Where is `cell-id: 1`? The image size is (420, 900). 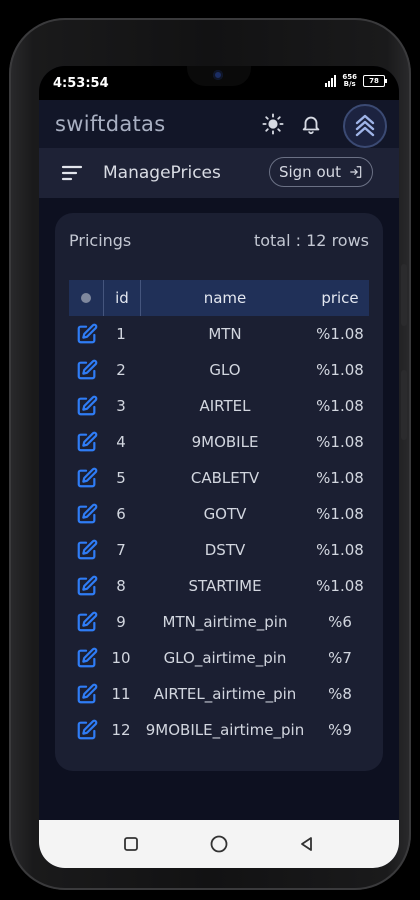 cell-id: 1 is located at coordinates (121, 334).